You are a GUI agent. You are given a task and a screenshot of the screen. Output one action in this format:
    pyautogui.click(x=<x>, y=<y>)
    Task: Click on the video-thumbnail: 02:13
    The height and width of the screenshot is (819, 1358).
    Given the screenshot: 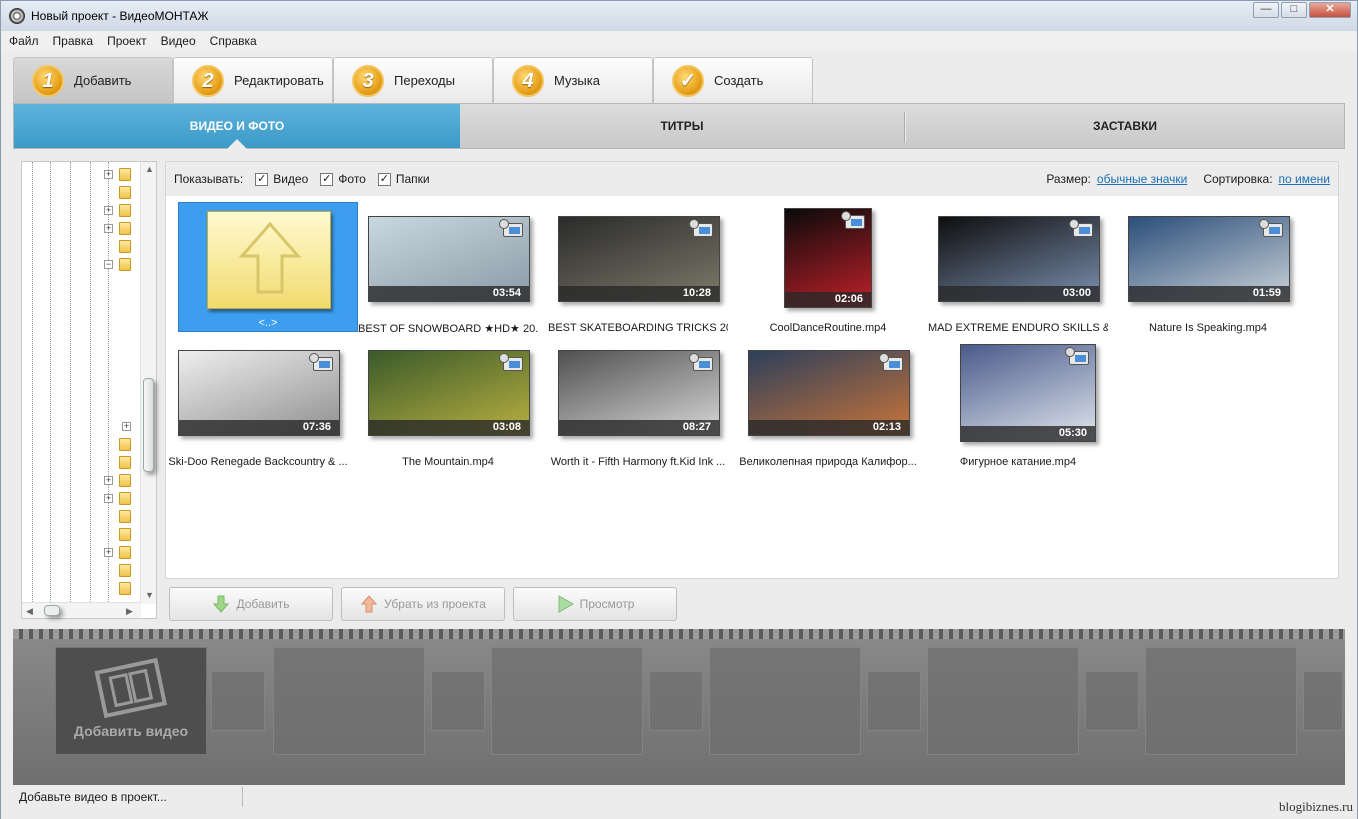 What is the action you would take?
    pyautogui.click(x=829, y=393)
    